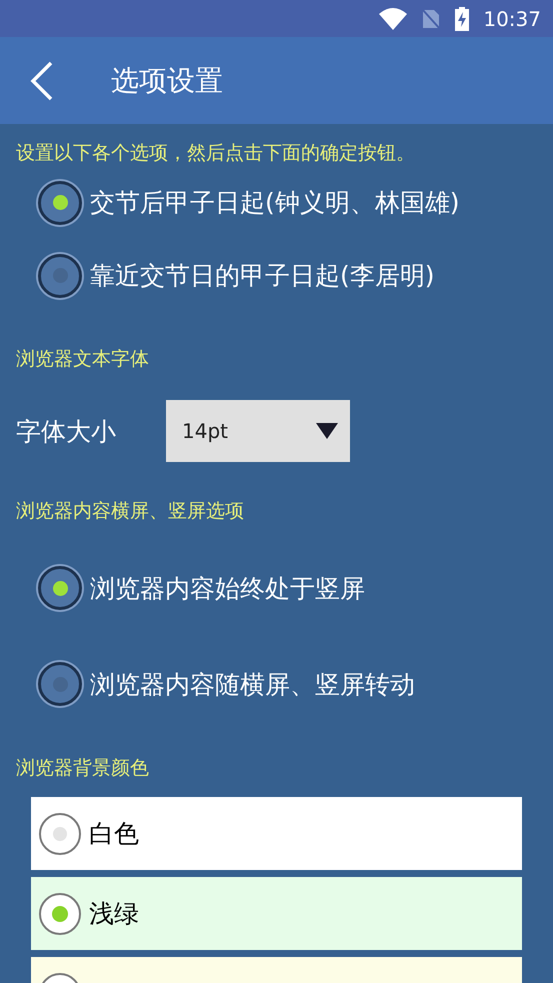 This screenshot has width=553, height=983. I want to click on color-option: 白色, so click(276, 833).